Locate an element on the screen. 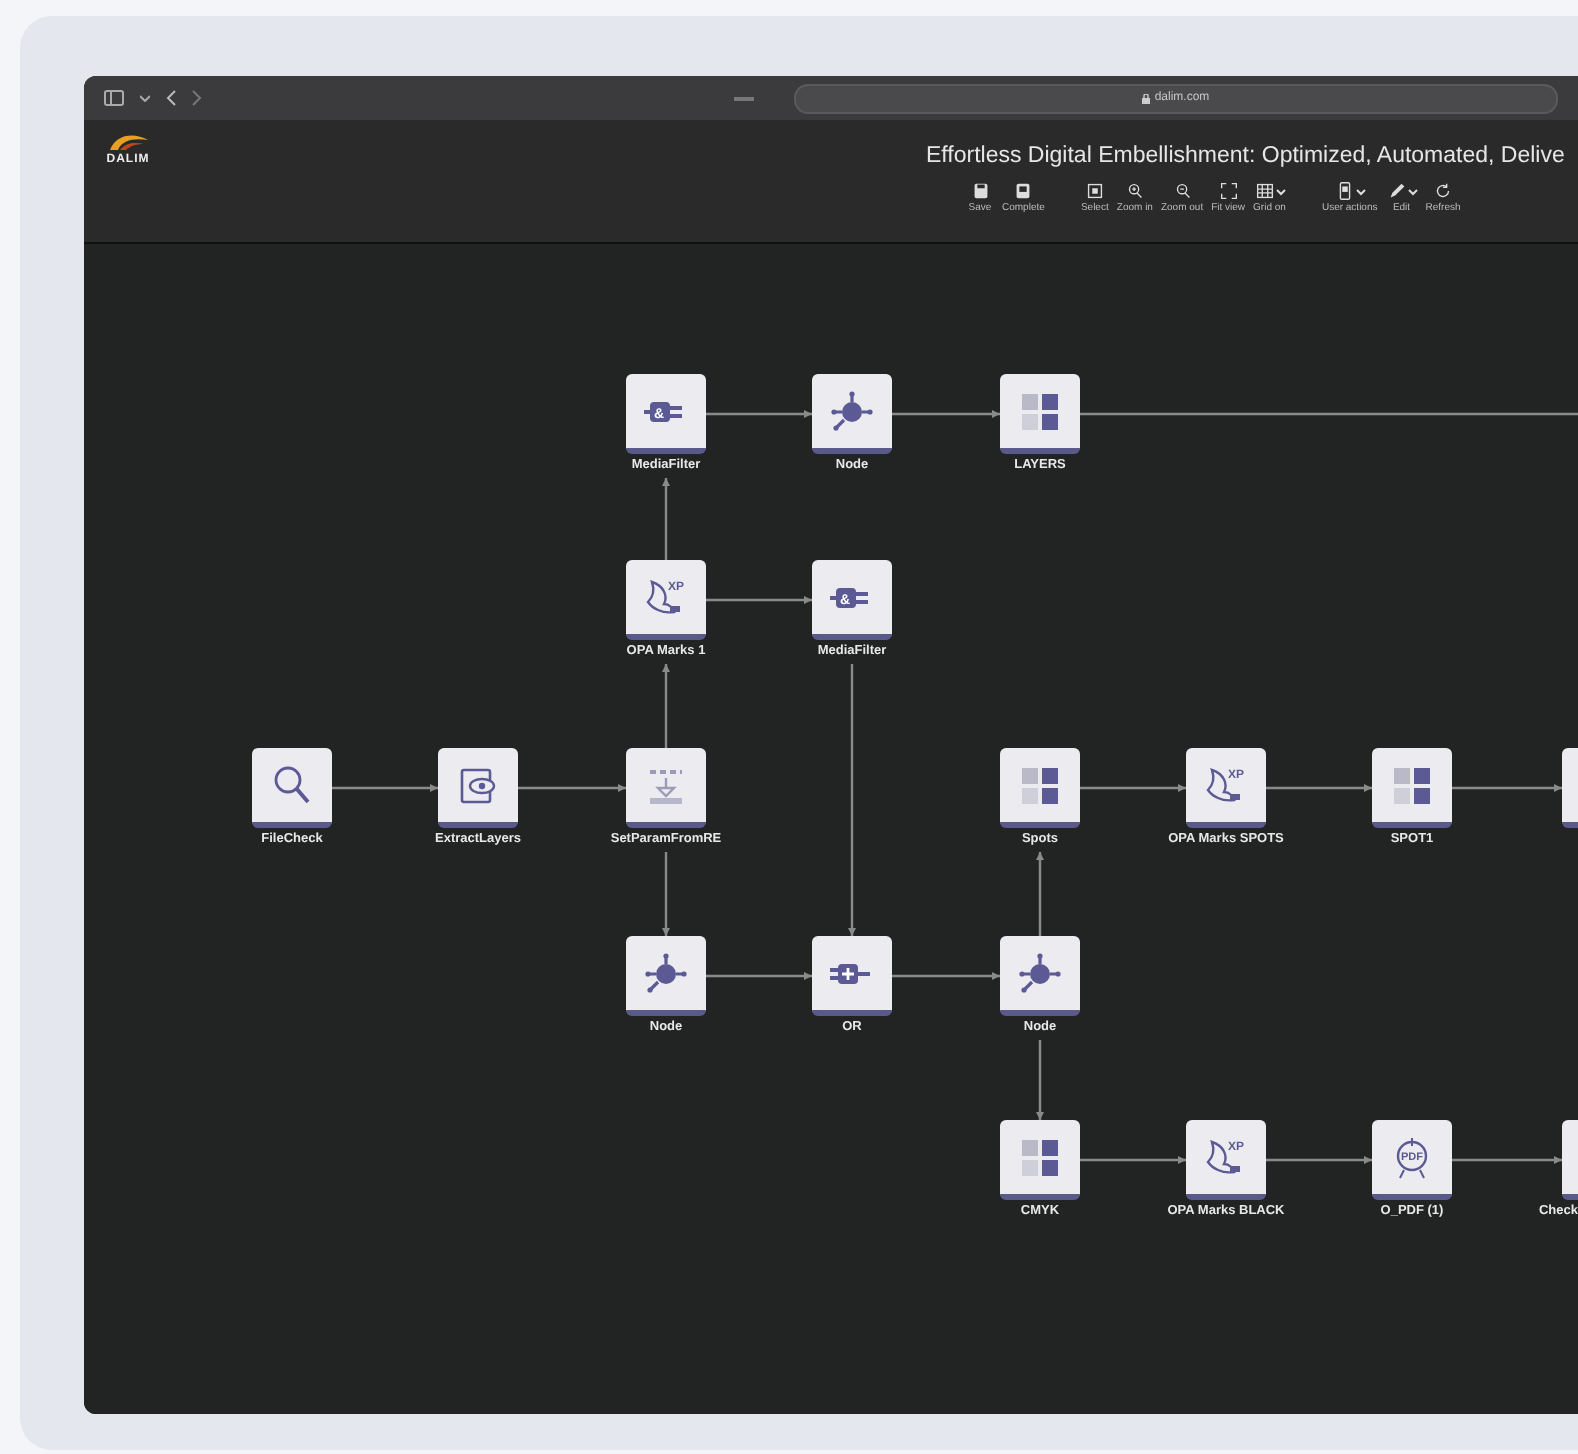  page-title: Effortless Digital Embellishment: Optimized, Automated, Delive is located at coordinates (1245, 156).